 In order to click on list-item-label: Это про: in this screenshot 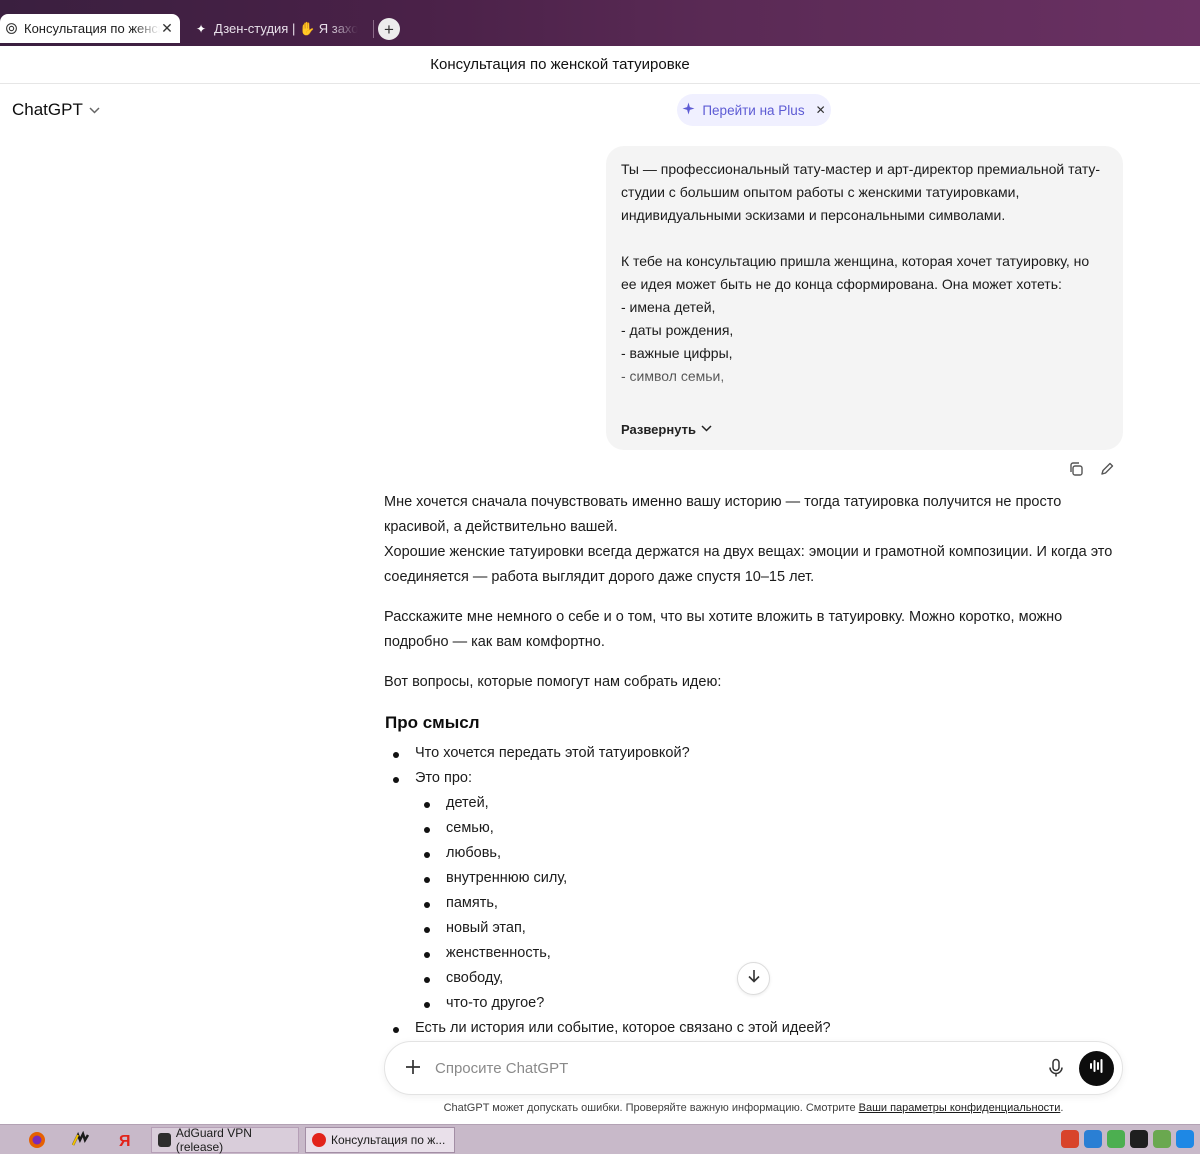, I will do `click(444, 778)`.